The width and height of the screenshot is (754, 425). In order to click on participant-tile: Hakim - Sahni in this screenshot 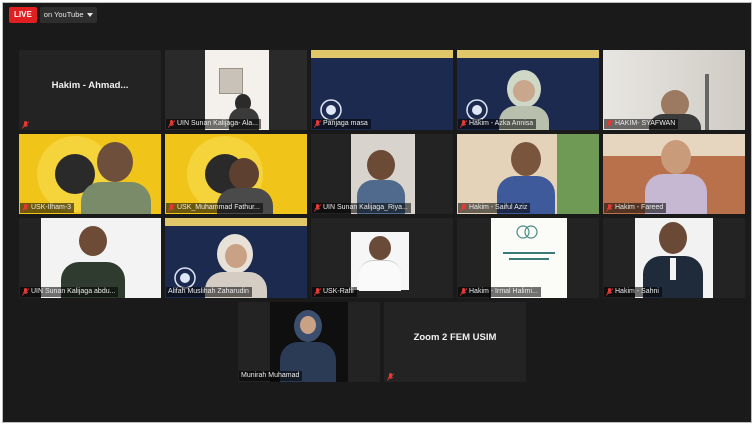, I will do `click(674, 258)`.